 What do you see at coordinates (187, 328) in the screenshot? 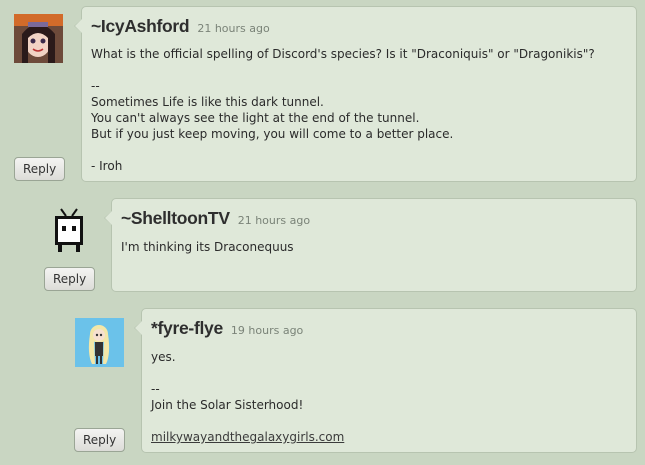
I see `username: *fyre-flye` at bounding box center [187, 328].